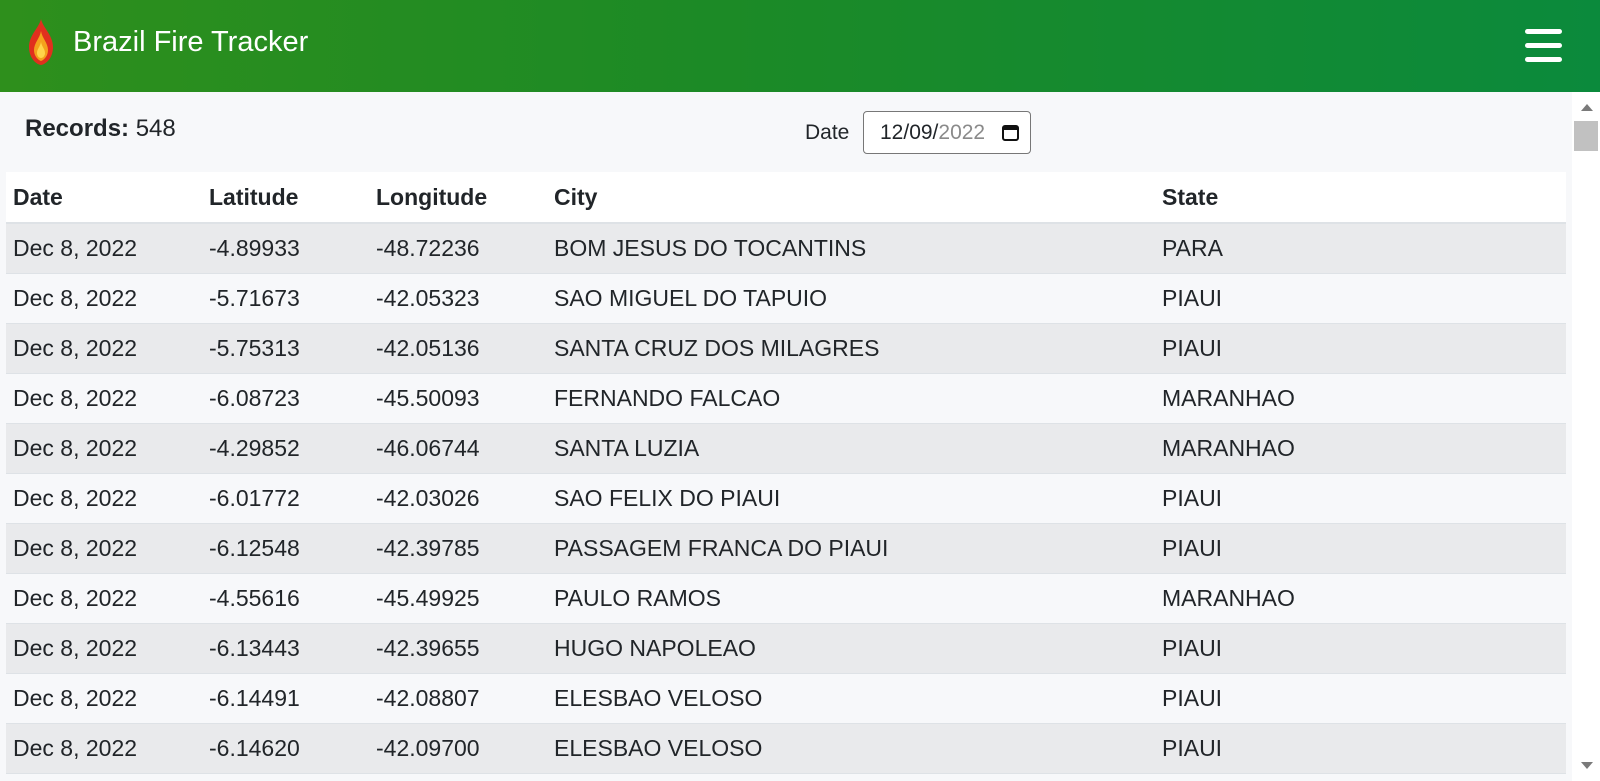 The height and width of the screenshot is (781, 1600). What do you see at coordinates (962, 132) in the screenshot?
I see `date-input-year: 2022` at bounding box center [962, 132].